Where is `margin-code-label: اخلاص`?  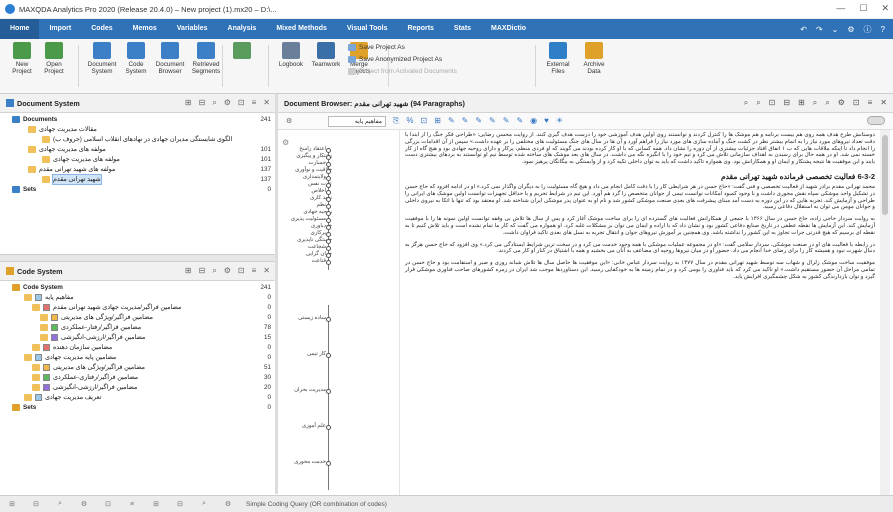
margin-code-label: اخلاص is located at coordinates (296, 191).